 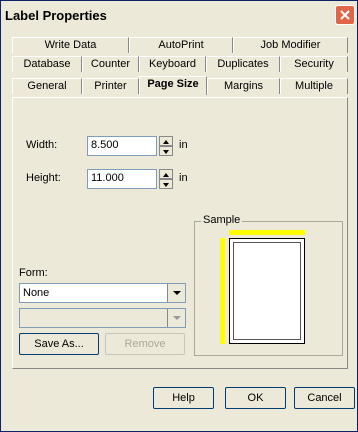 What do you see at coordinates (314, 86) in the screenshot?
I see `tab-multiple: Multiple` at bounding box center [314, 86].